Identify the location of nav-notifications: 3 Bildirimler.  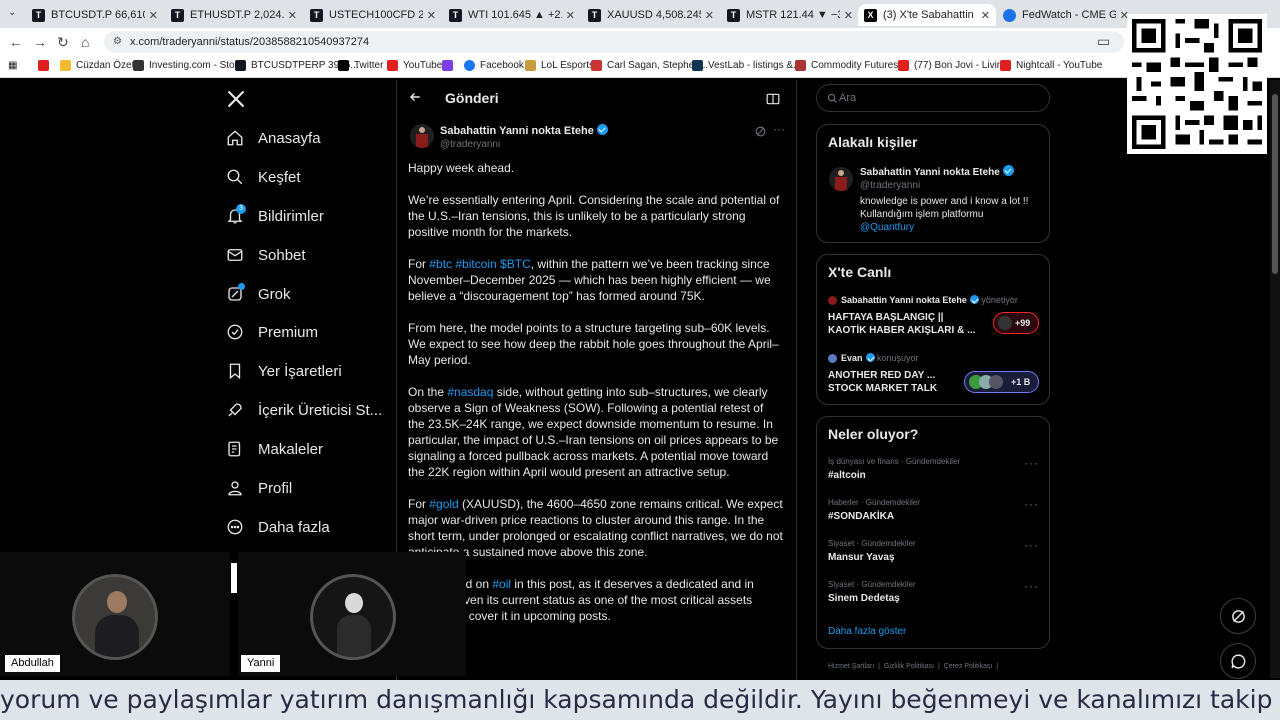
(275, 216).